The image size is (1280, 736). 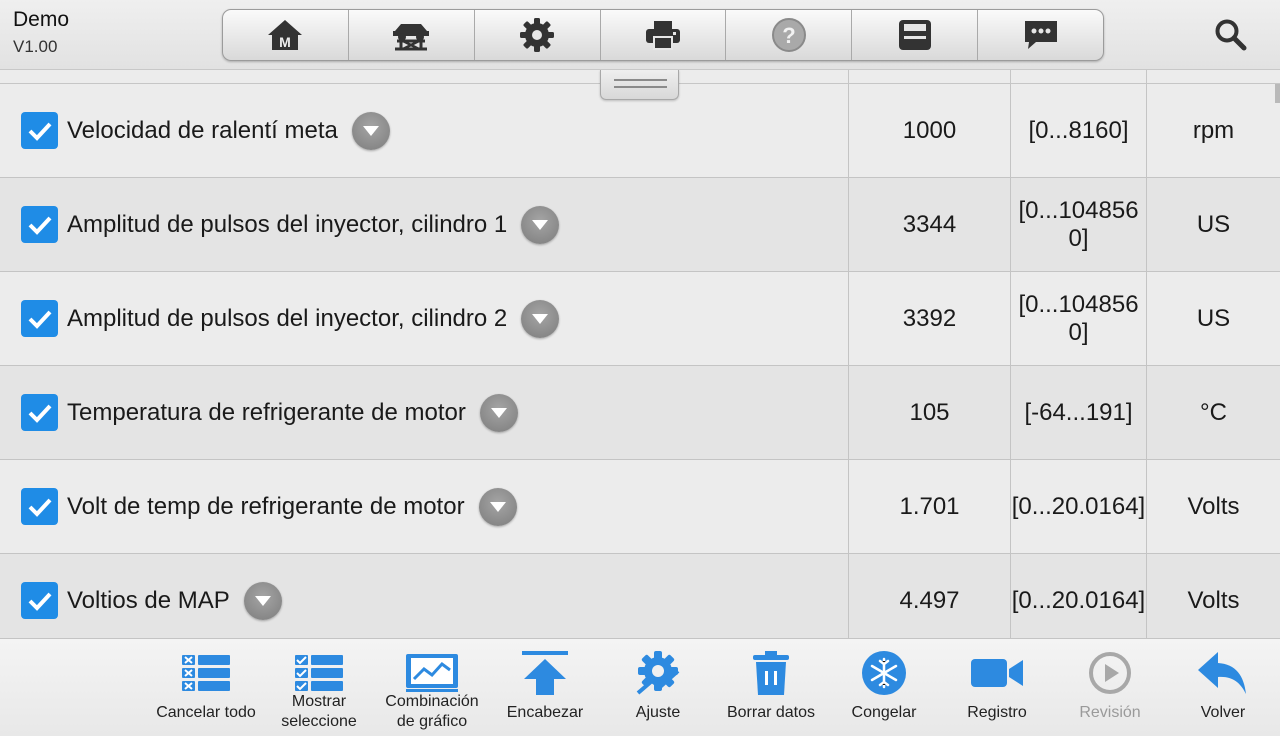 I want to click on parameter-unit: °C, so click(x=1213, y=412).